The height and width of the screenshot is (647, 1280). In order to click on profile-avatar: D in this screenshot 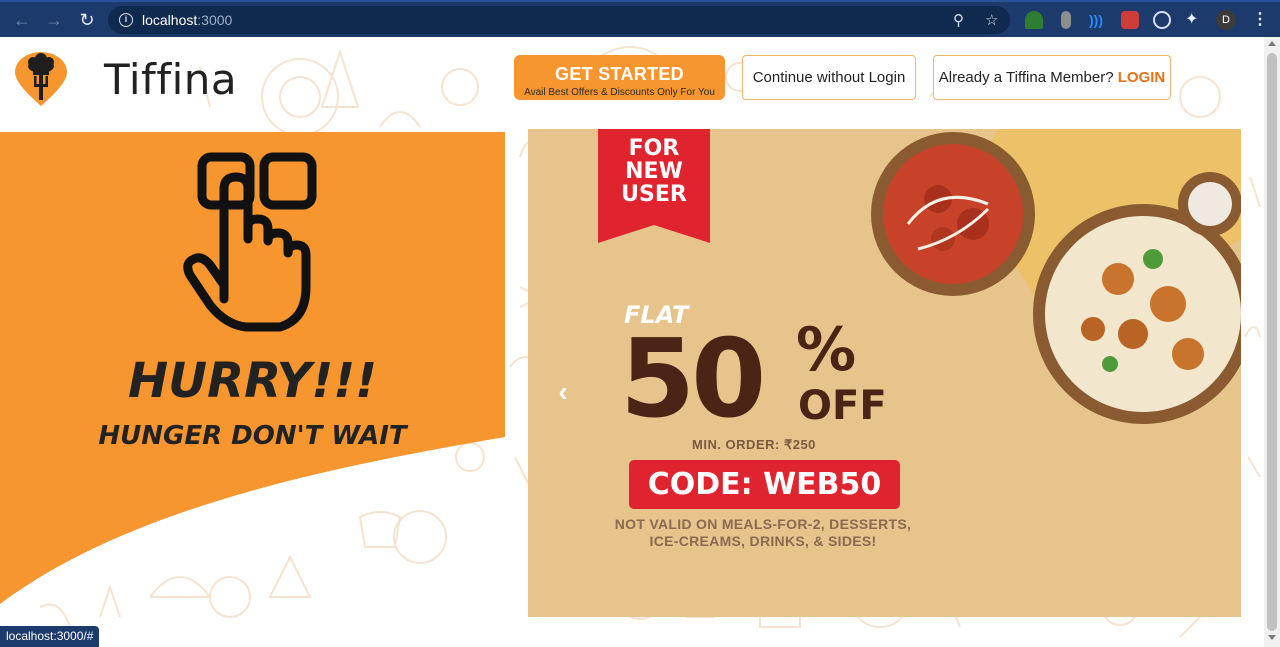, I will do `click(1226, 20)`.